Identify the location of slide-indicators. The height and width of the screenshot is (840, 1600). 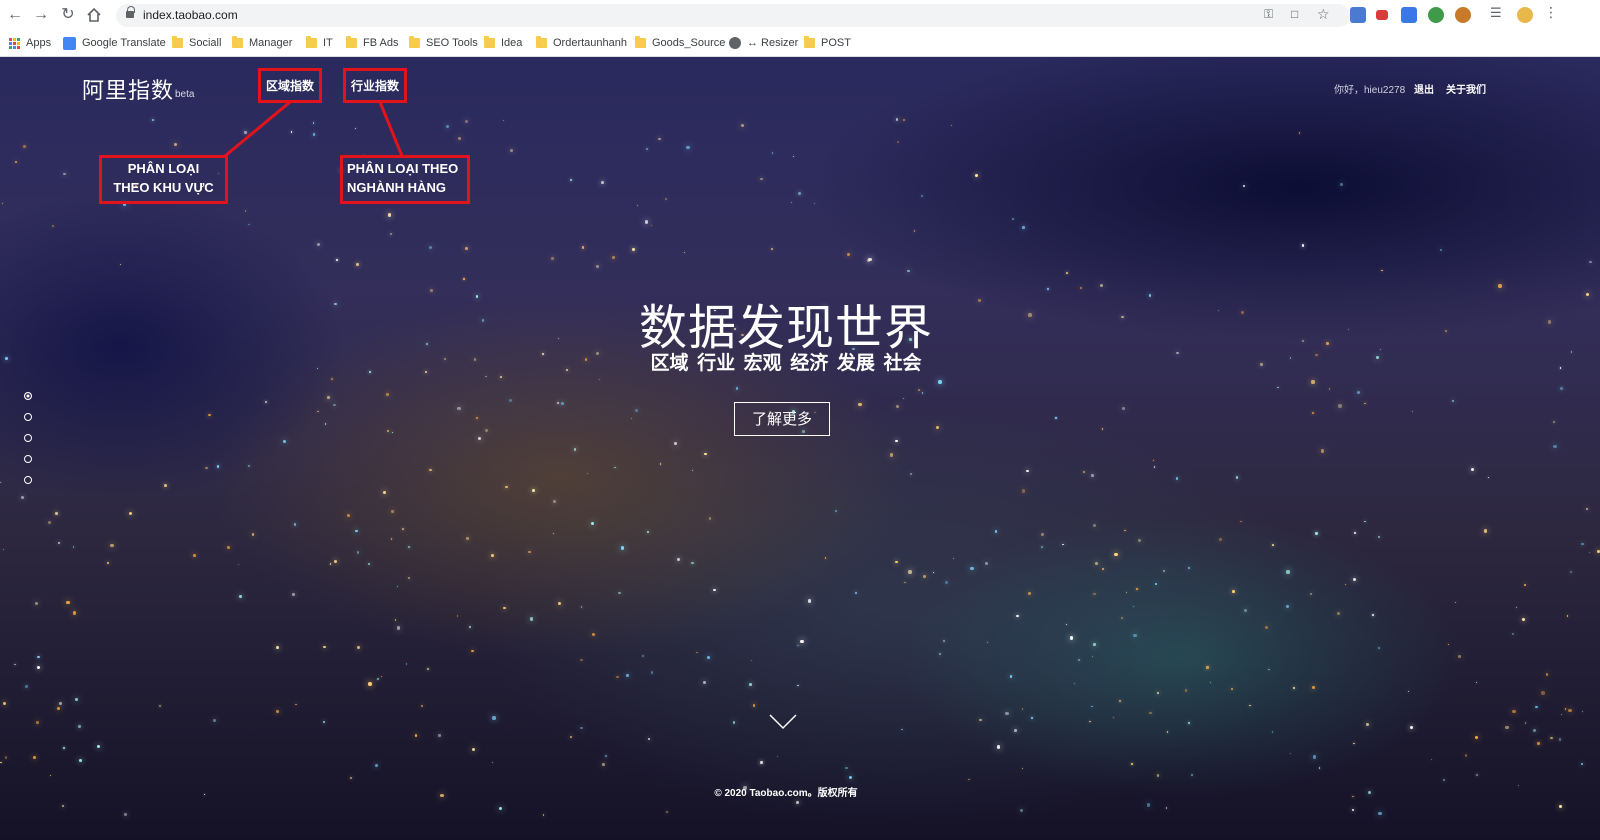
(28, 444).